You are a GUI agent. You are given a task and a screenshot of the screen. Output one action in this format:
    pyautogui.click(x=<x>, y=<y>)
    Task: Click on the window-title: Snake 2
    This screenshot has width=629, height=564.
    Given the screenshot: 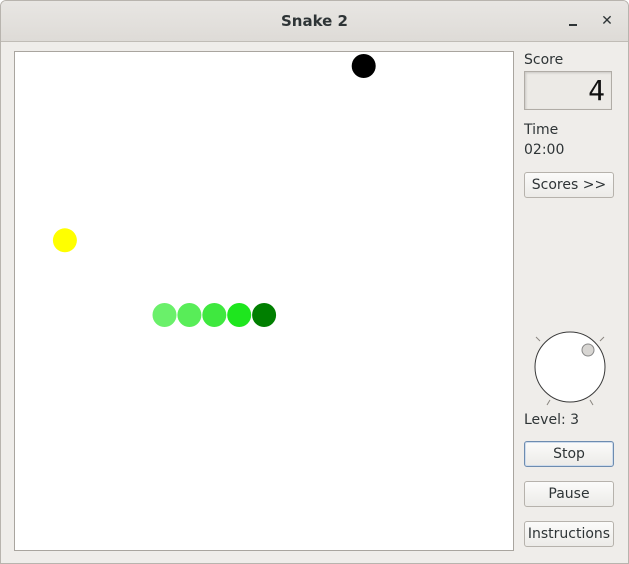 What is the action you would take?
    pyautogui.click(x=314, y=21)
    